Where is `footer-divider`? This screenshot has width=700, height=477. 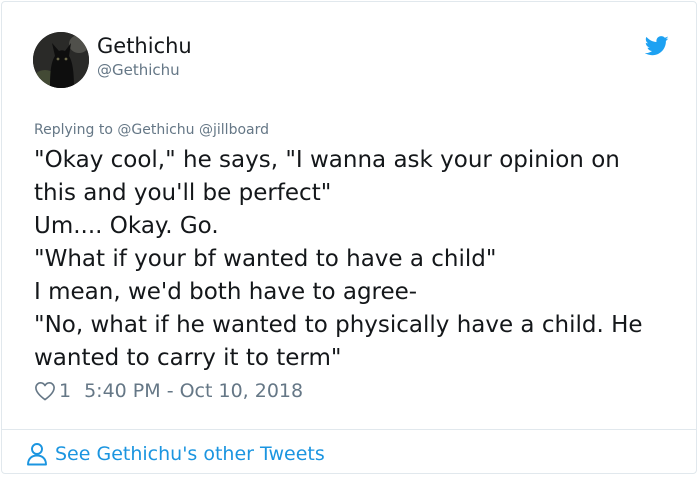
footer-divider is located at coordinates (349, 429).